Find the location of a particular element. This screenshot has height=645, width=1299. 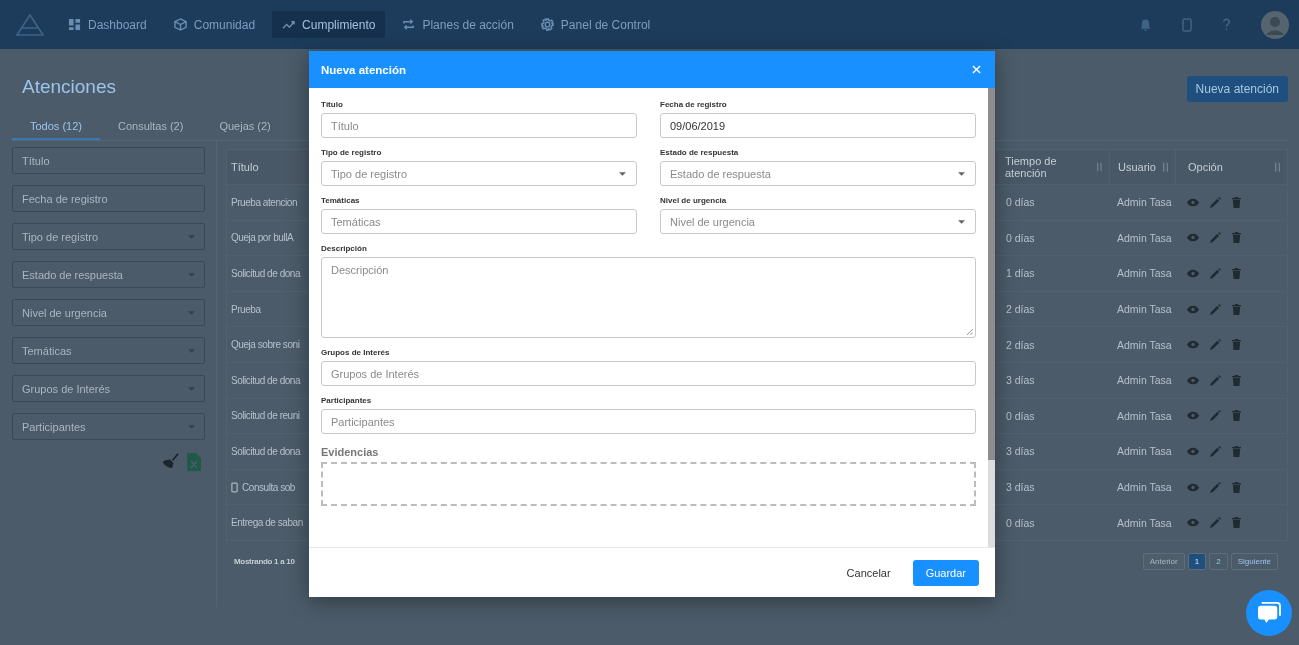

notification-bell-icon is located at coordinates (1145, 24).